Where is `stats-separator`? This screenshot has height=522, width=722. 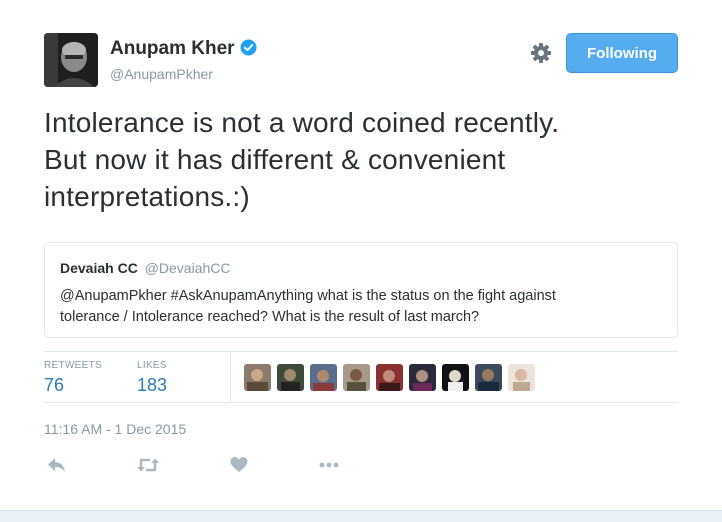 stats-separator is located at coordinates (230, 376).